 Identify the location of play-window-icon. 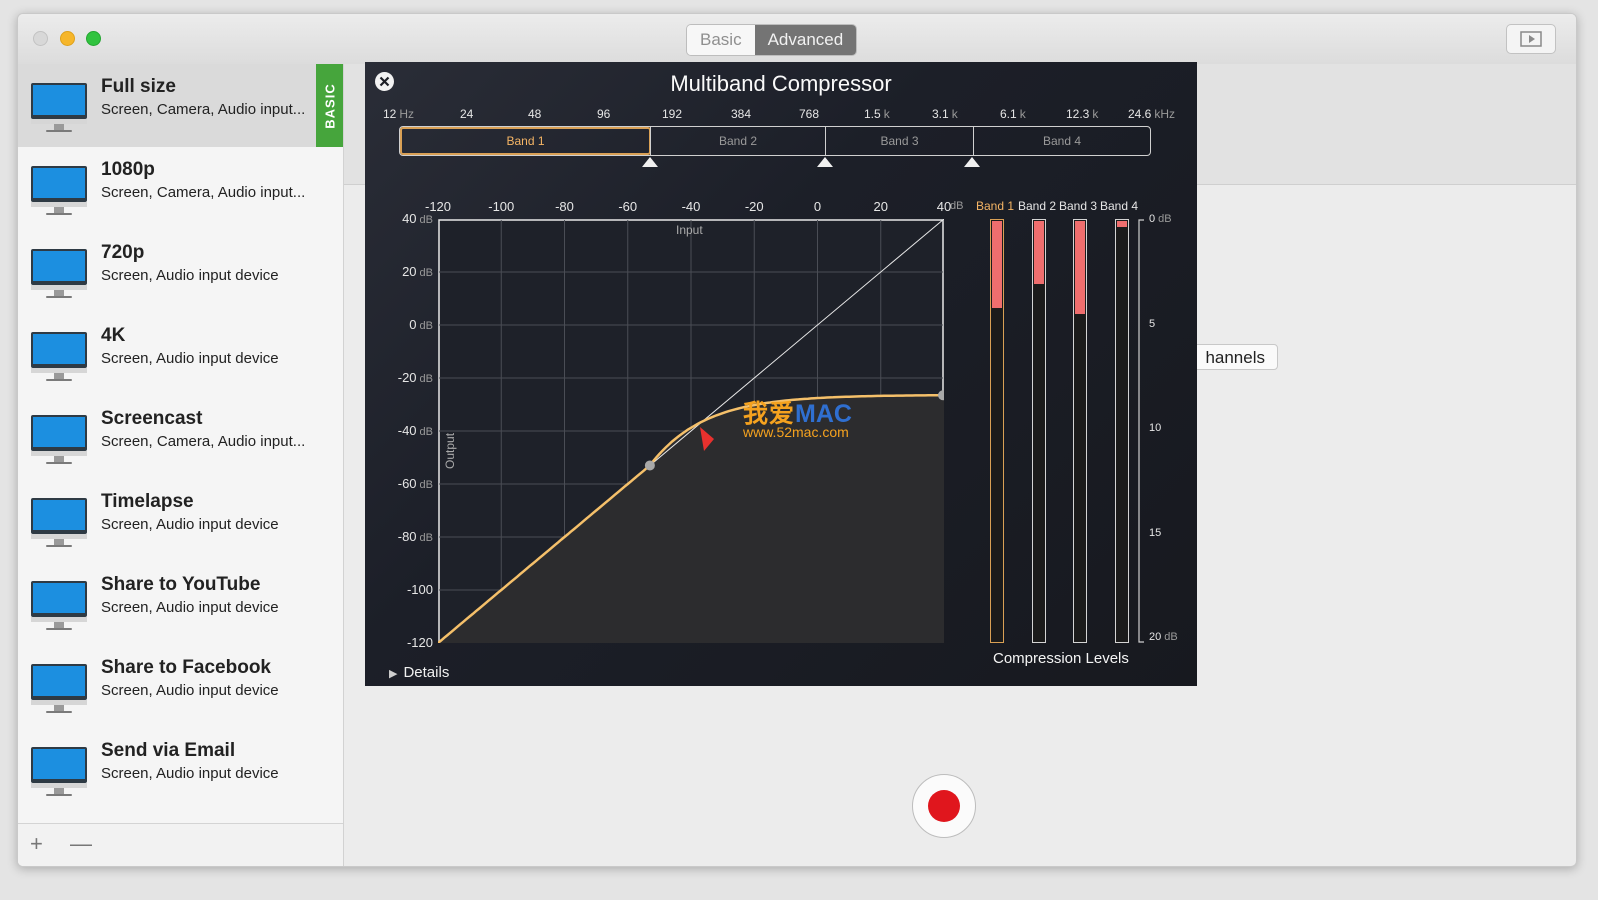
(1531, 39).